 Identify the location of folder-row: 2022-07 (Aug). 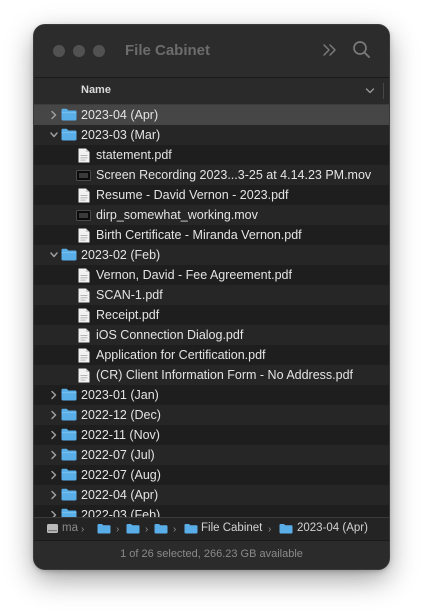
(211, 475).